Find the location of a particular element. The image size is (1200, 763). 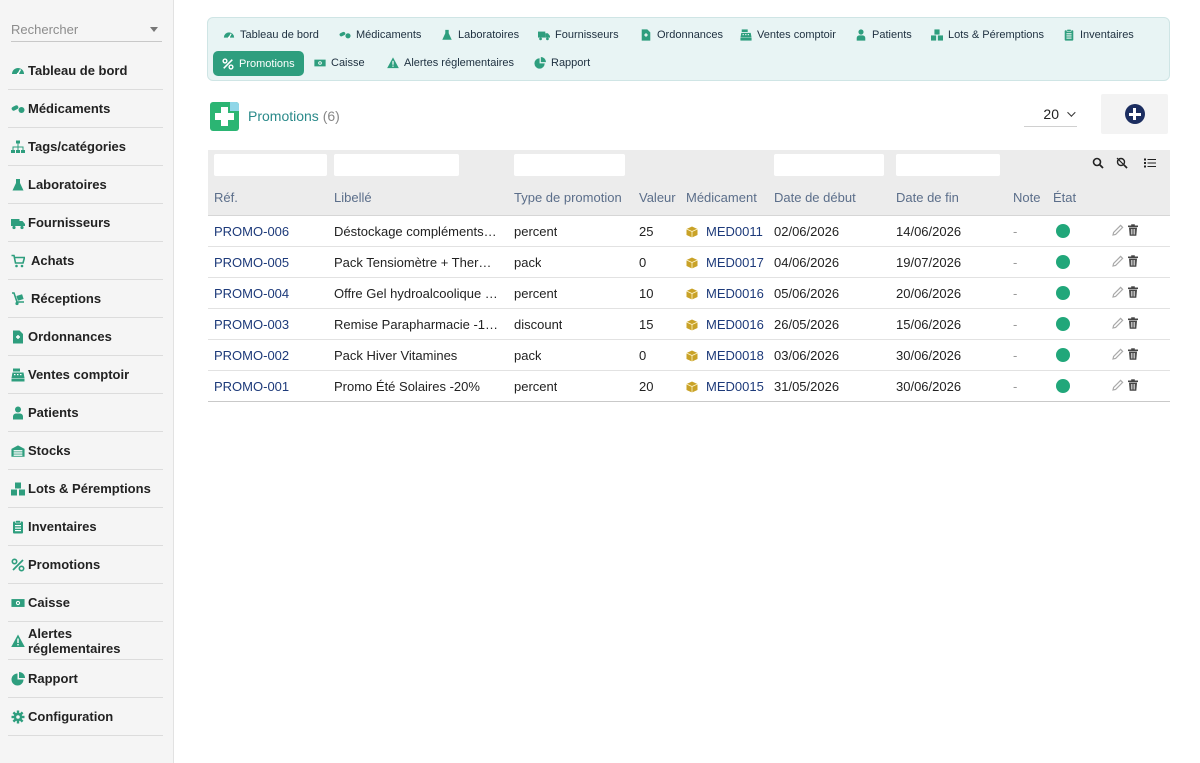

nav-tab-rapport: Rapport is located at coordinates (562, 63).